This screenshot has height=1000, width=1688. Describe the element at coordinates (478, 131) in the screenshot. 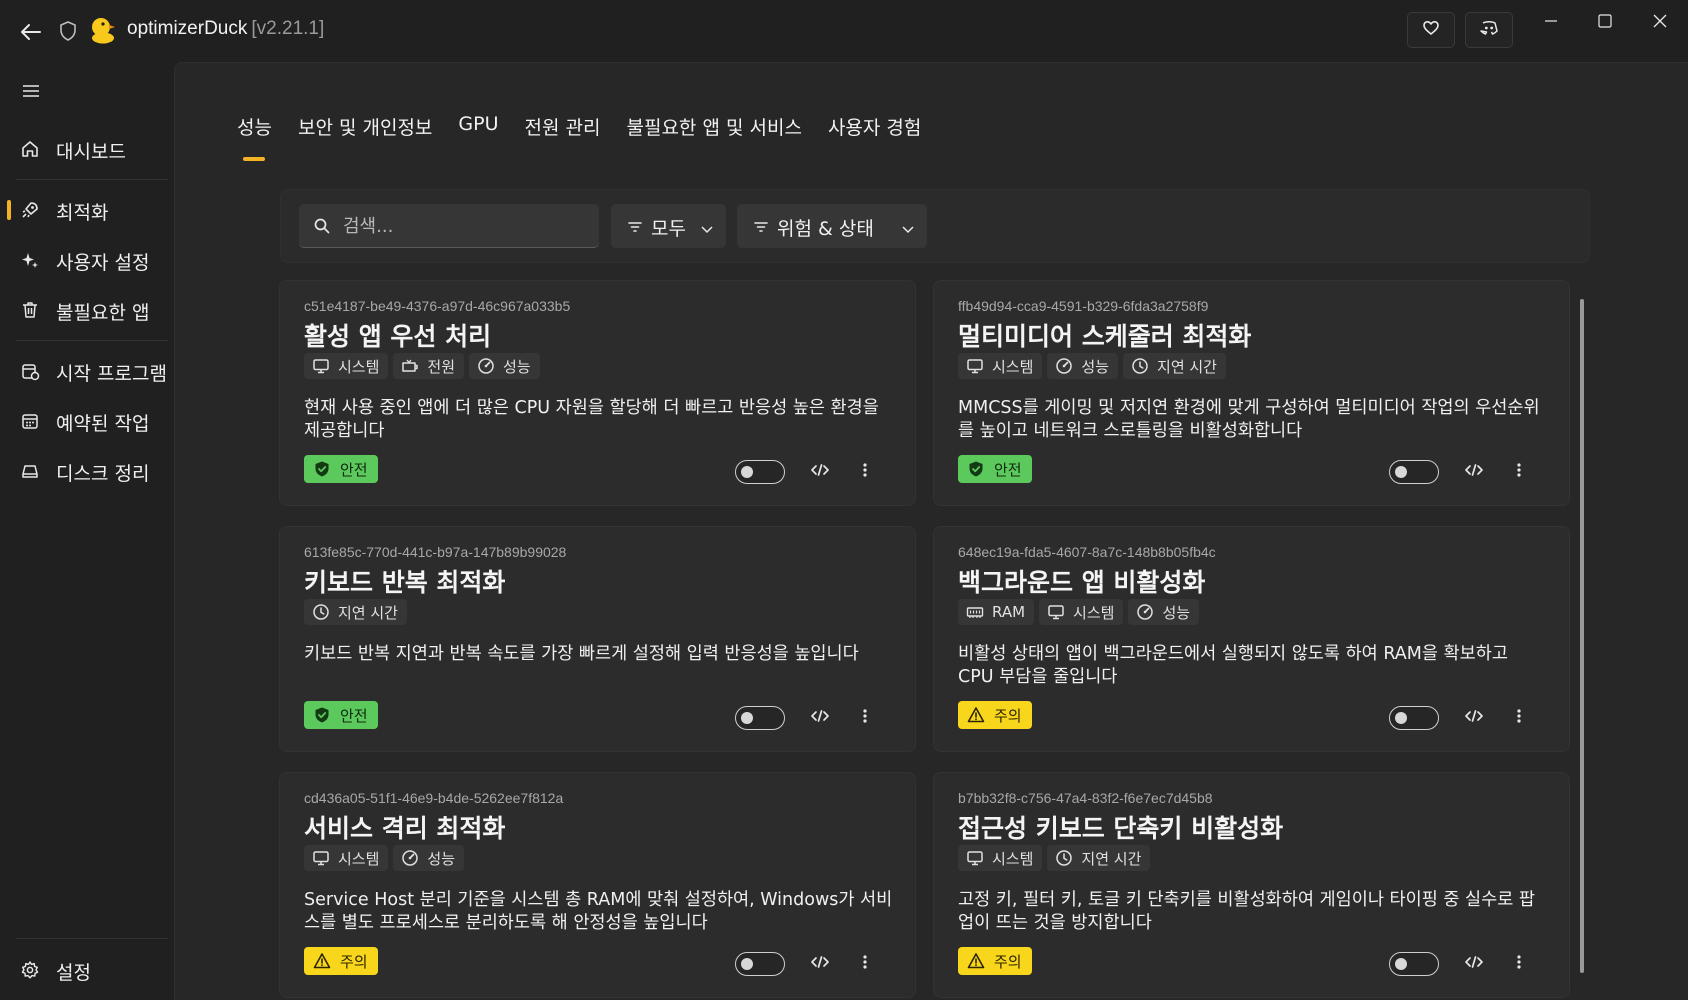

I see `tab-gpu: GPU` at that location.